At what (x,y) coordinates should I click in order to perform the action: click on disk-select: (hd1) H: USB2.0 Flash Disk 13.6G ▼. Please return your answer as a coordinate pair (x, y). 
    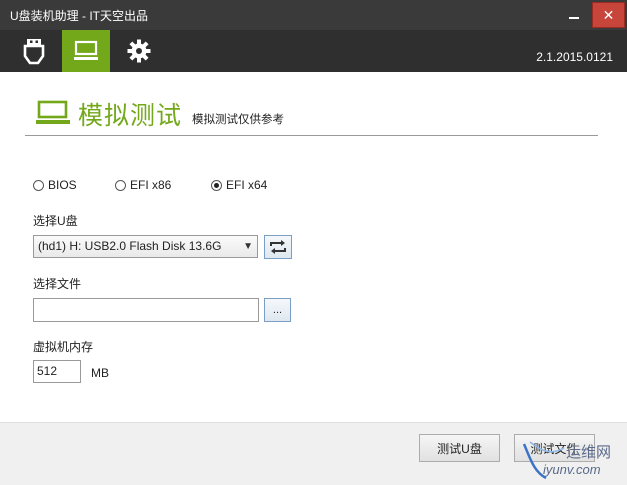
    Looking at the image, I should click on (145, 246).